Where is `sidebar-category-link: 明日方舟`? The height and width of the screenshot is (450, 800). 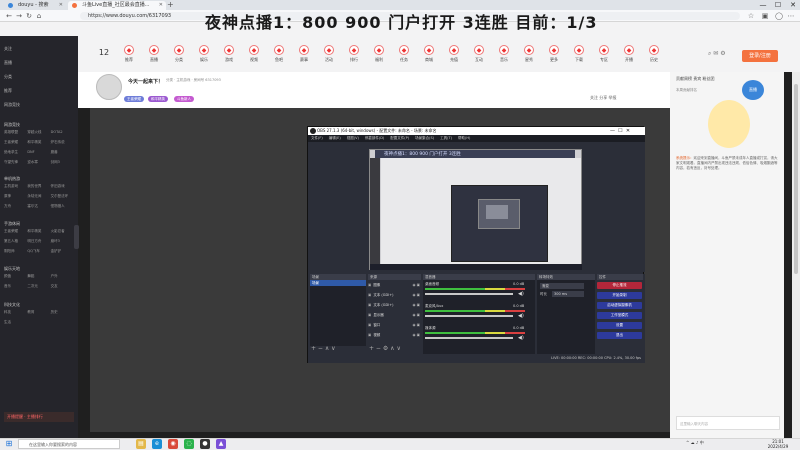 sidebar-category-link: 明日方舟 is located at coordinates (38, 241).